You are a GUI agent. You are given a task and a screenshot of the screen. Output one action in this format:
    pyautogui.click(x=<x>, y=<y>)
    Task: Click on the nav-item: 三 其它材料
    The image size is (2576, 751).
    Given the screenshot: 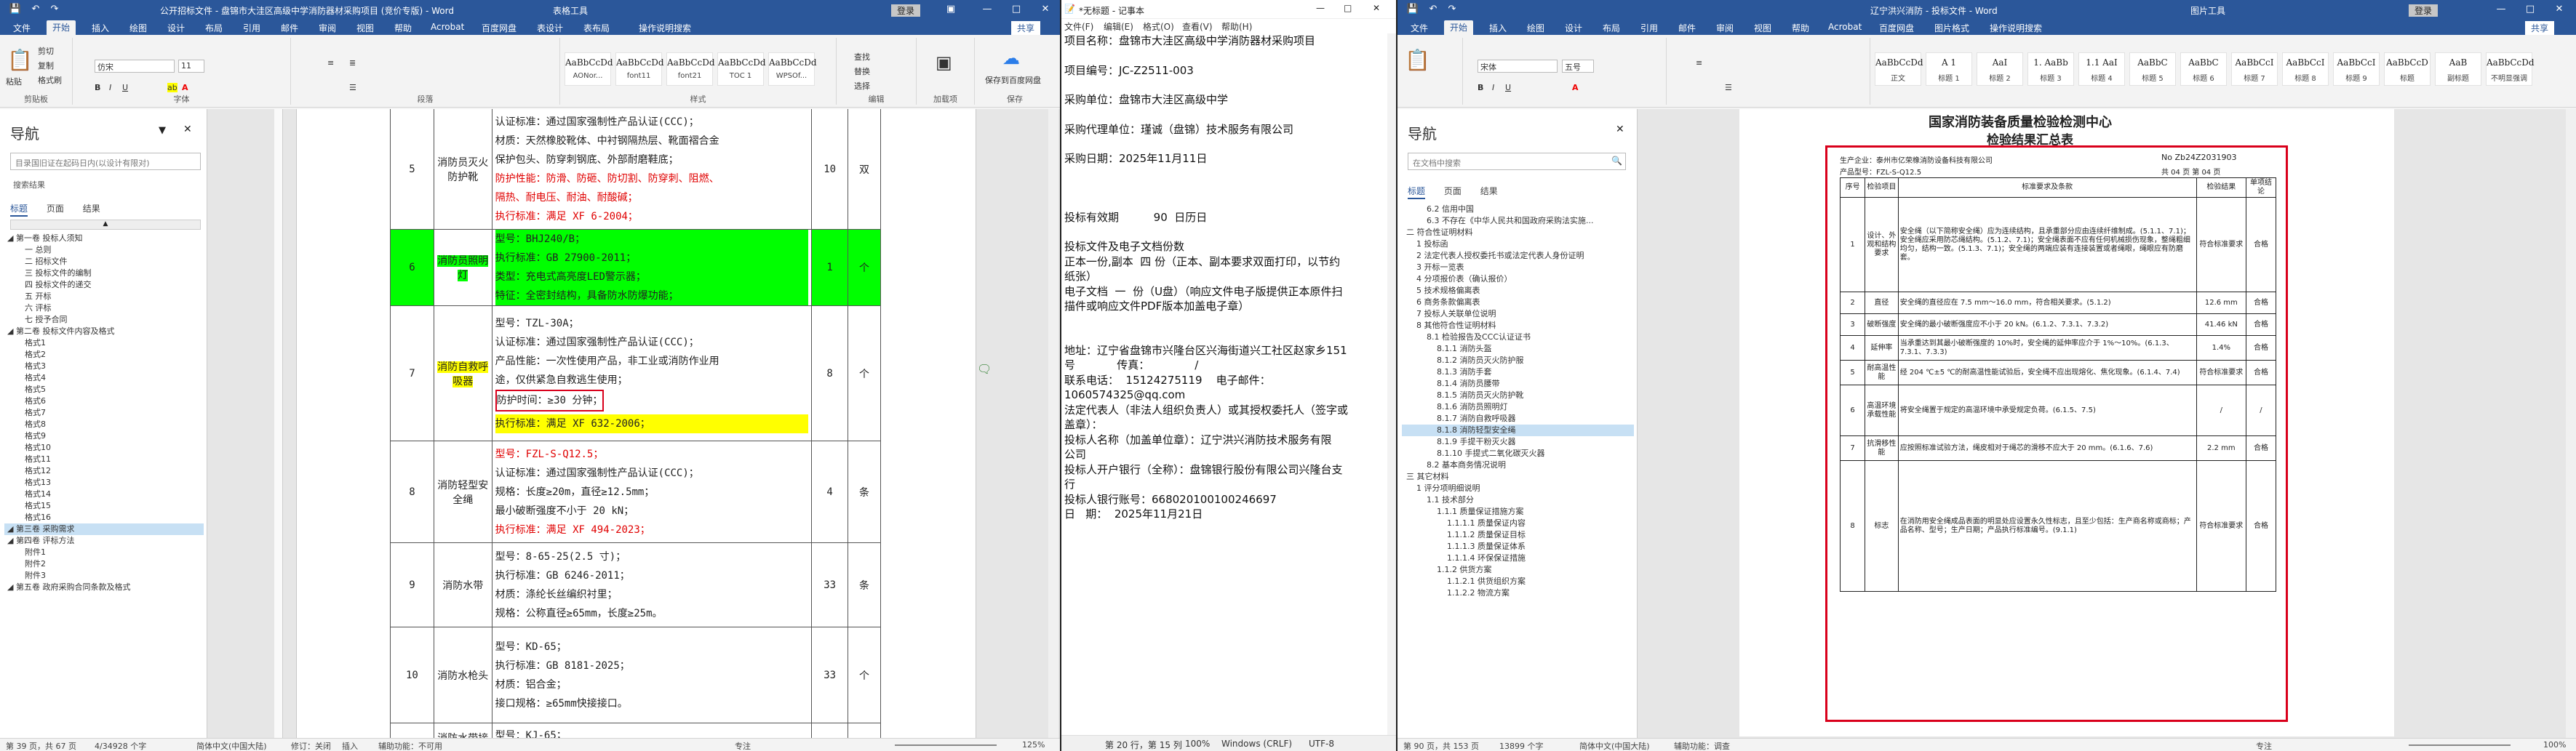 What is the action you would take?
    pyautogui.click(x=1518, y=477)
    